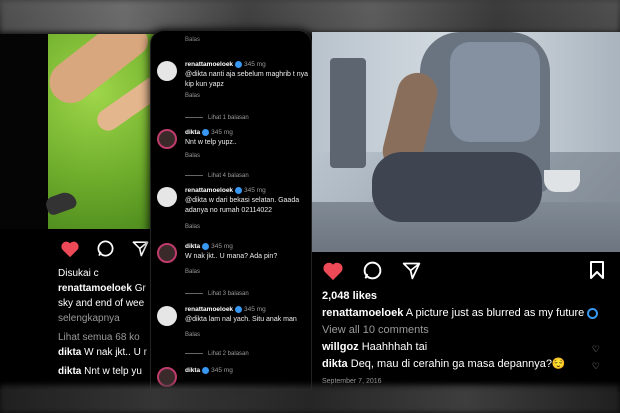 The image size is (620, 413). Describe the element at coordinates (228, 118) in the screenshot. I see `view-replies-text: Lihat 1 balasan` at that location.